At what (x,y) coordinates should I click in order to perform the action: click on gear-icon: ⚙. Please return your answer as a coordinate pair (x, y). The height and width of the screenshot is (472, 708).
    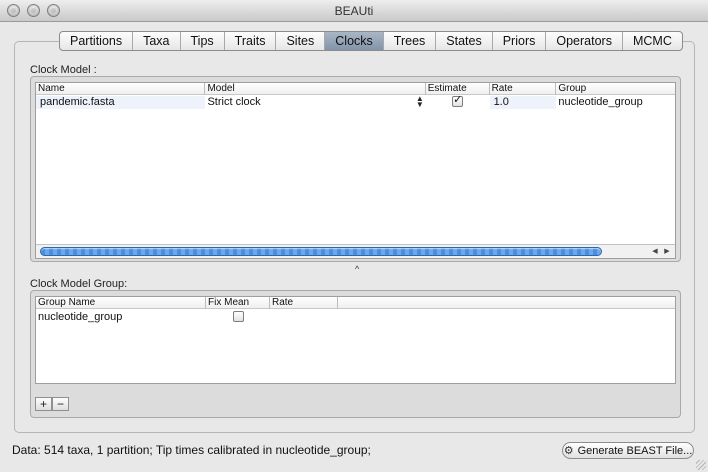
    Looking at the image, I should click on (568, 451).